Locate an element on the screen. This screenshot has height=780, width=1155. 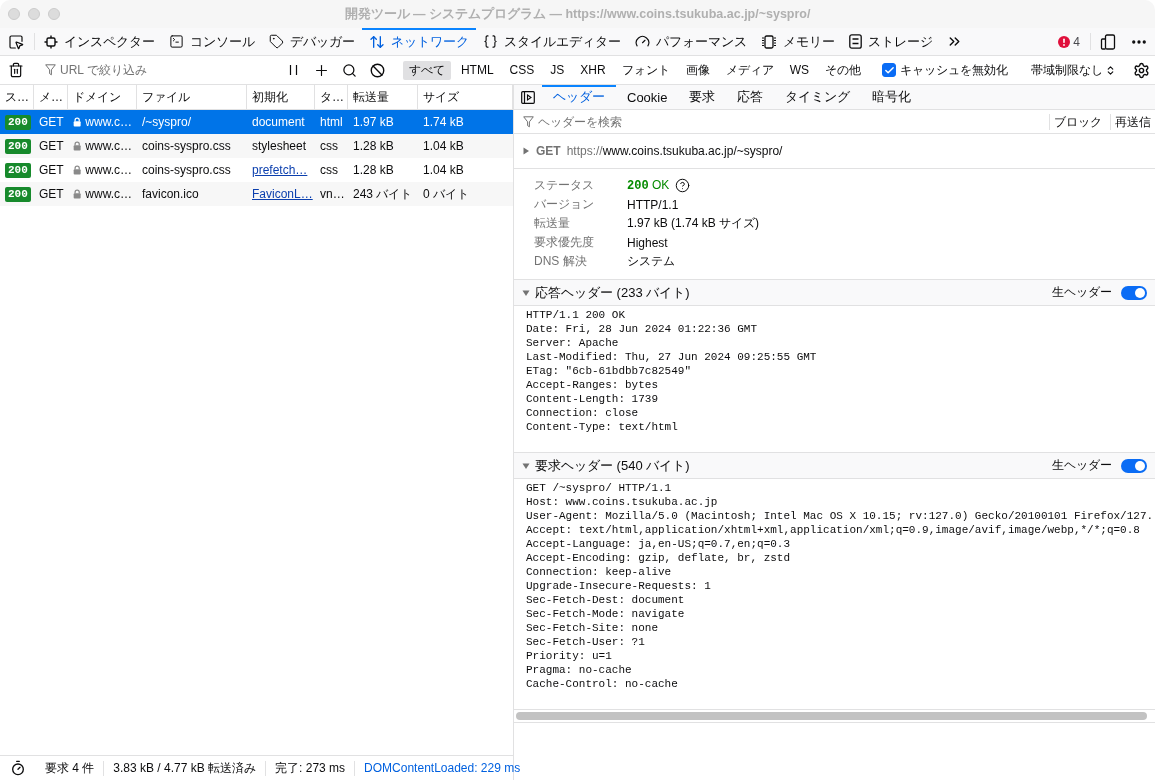
column-header: サイズ is located at coordinates (465, 97).